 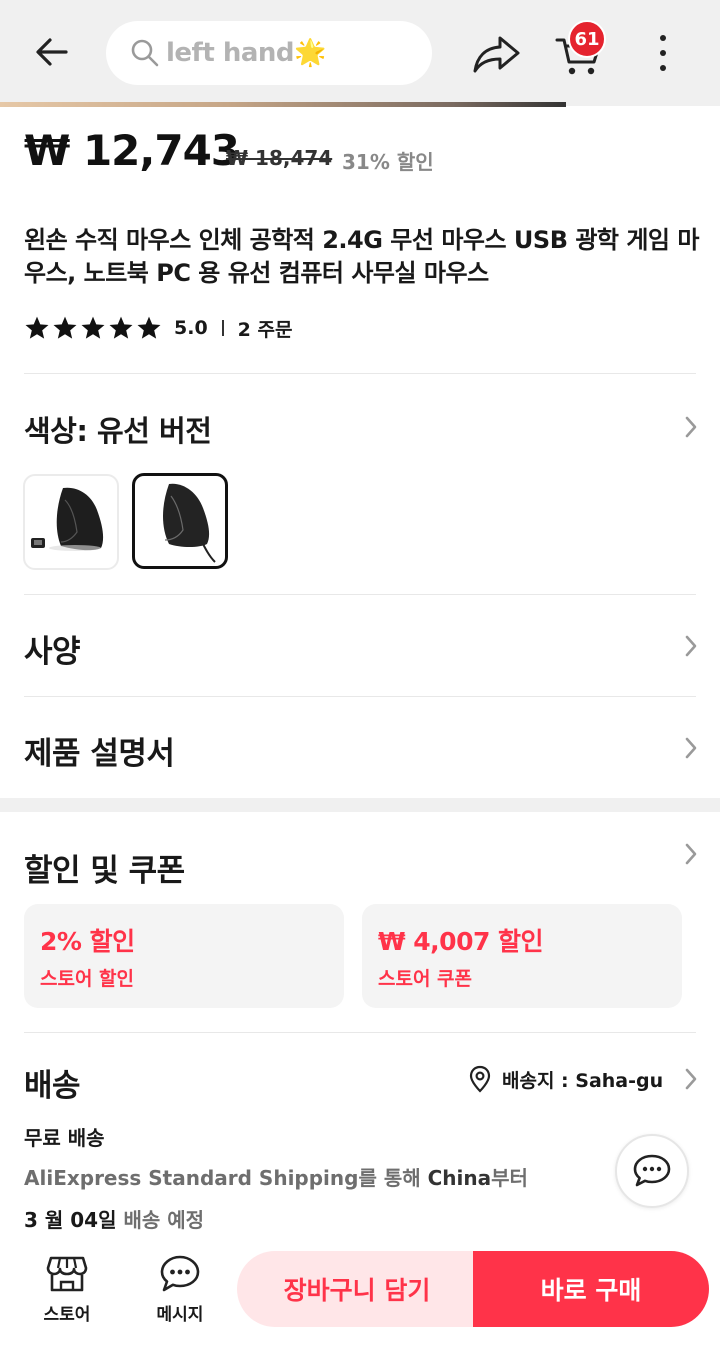 What do you see at coordinates (388, 162) in the screenshot?
I see `discount-percent: 31% 할인` at bounding box center [388, 162].